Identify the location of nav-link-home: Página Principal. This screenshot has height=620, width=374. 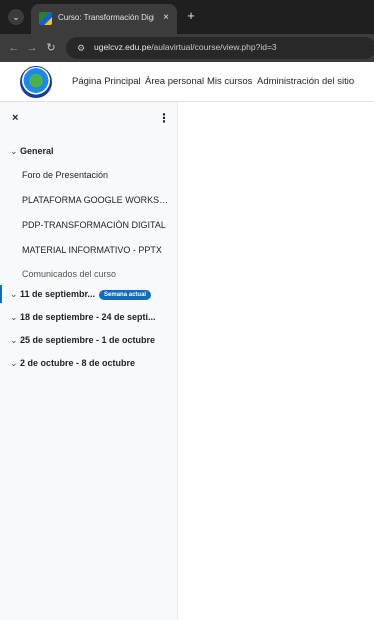
(106, 81).